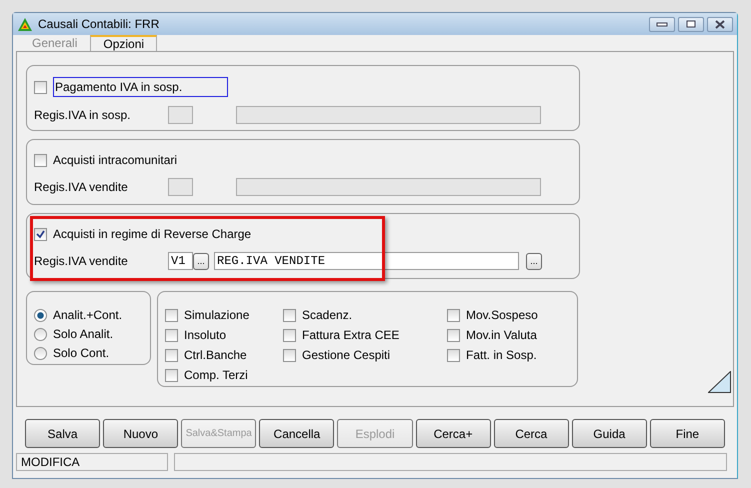  Describe the element at coordinates (501, 355) in the screenshot. I see `checkbox-label: Fatt. in Sosp.` at that location.